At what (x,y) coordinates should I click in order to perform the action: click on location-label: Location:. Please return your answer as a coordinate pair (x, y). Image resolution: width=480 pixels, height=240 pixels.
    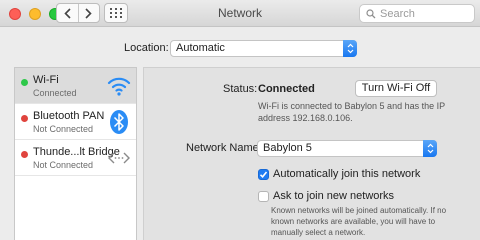
    Looking at the image, I should click on (146, 48).